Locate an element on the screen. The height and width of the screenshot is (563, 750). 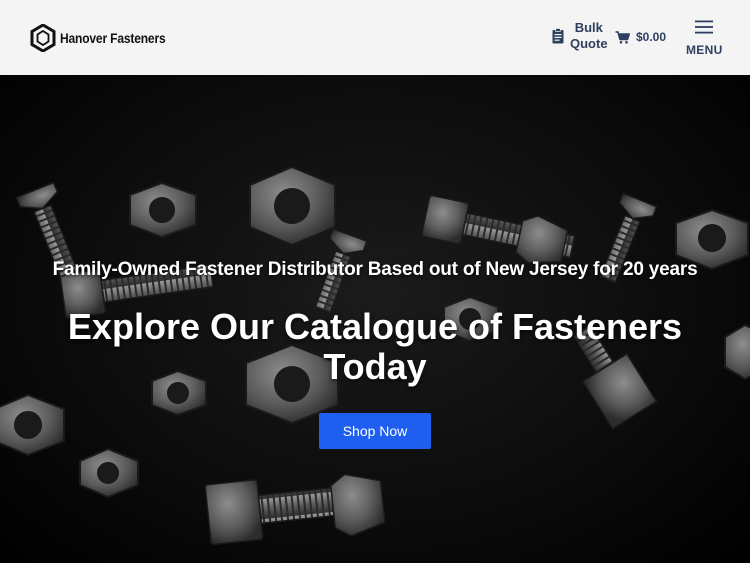
hero-title-line-1: Explore Our Catalogue of Fasteners is located at coordinates (375, 326).